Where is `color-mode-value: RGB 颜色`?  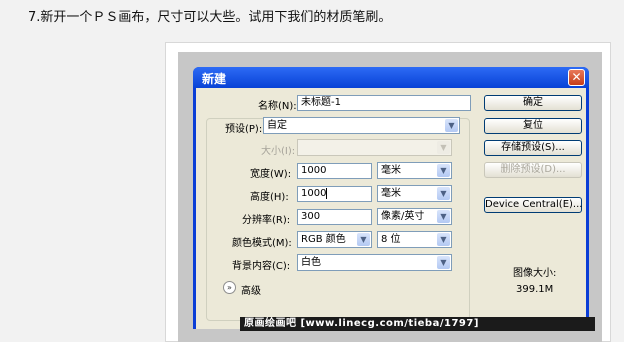
color-mode-value: RGB 颜色 is located at coordinates (323, 239).